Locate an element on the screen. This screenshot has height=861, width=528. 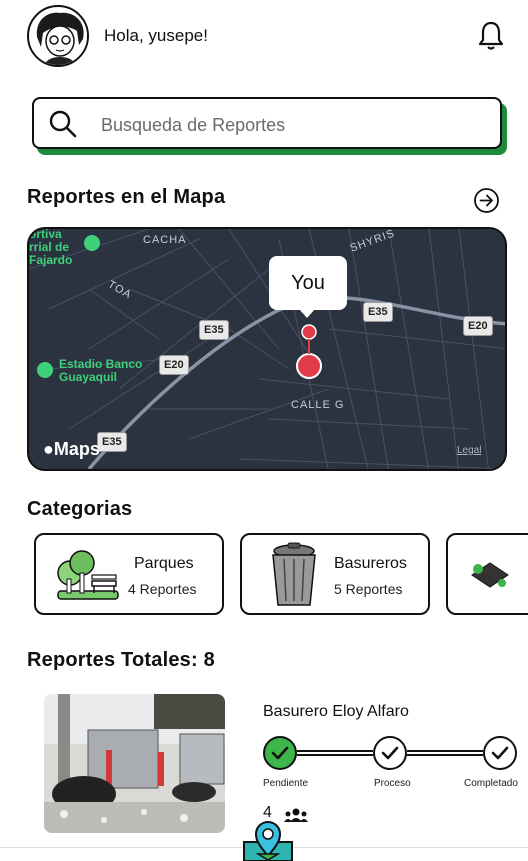
search-icon is located at coordinates (63, 124).